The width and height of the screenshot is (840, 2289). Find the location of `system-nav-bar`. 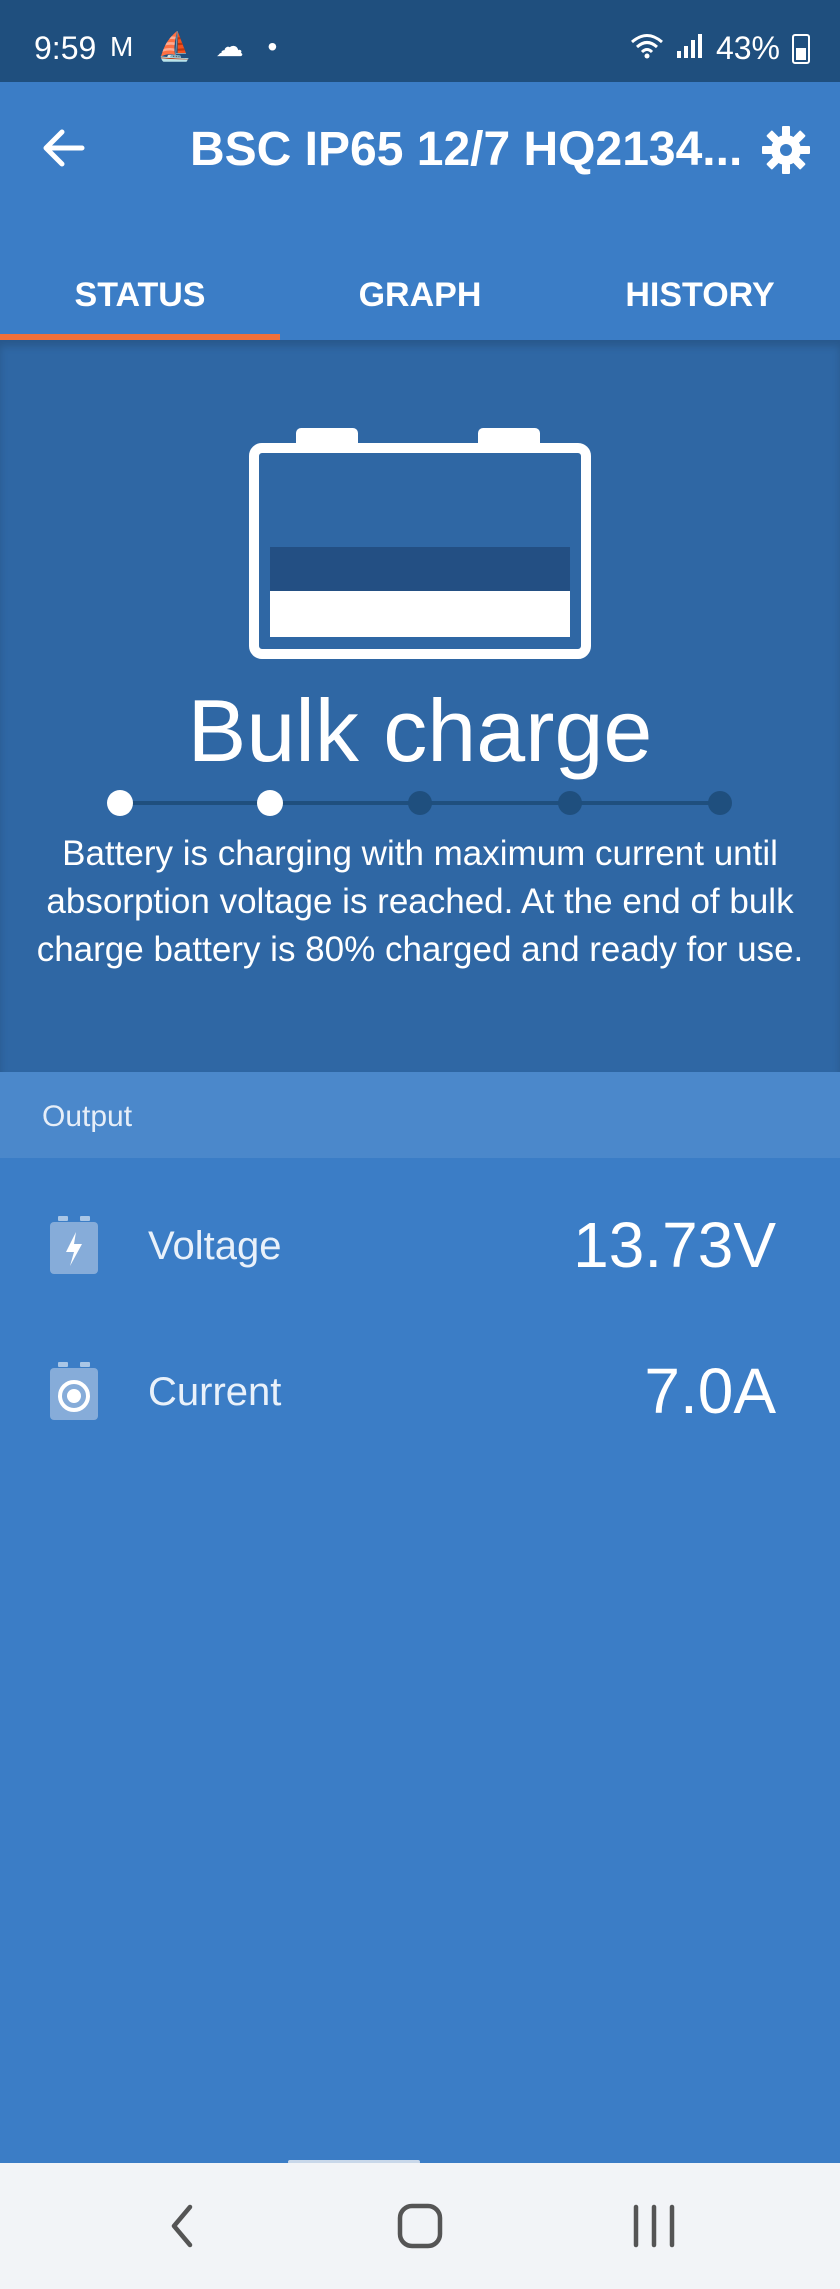

system-nav-bar is located at coordinates (420, 2226).